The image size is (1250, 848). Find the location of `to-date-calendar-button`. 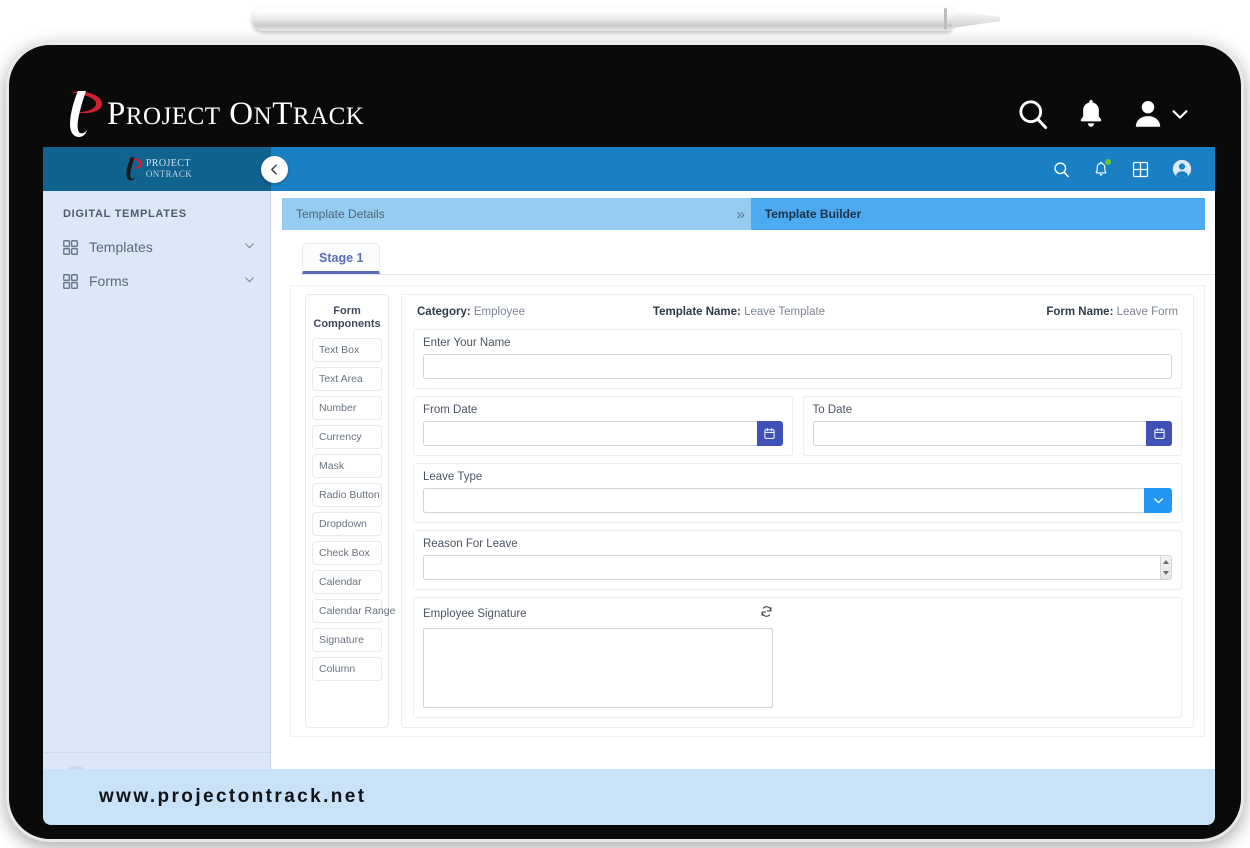

to-date-calendar-button is located at coordinates (1159, 433).